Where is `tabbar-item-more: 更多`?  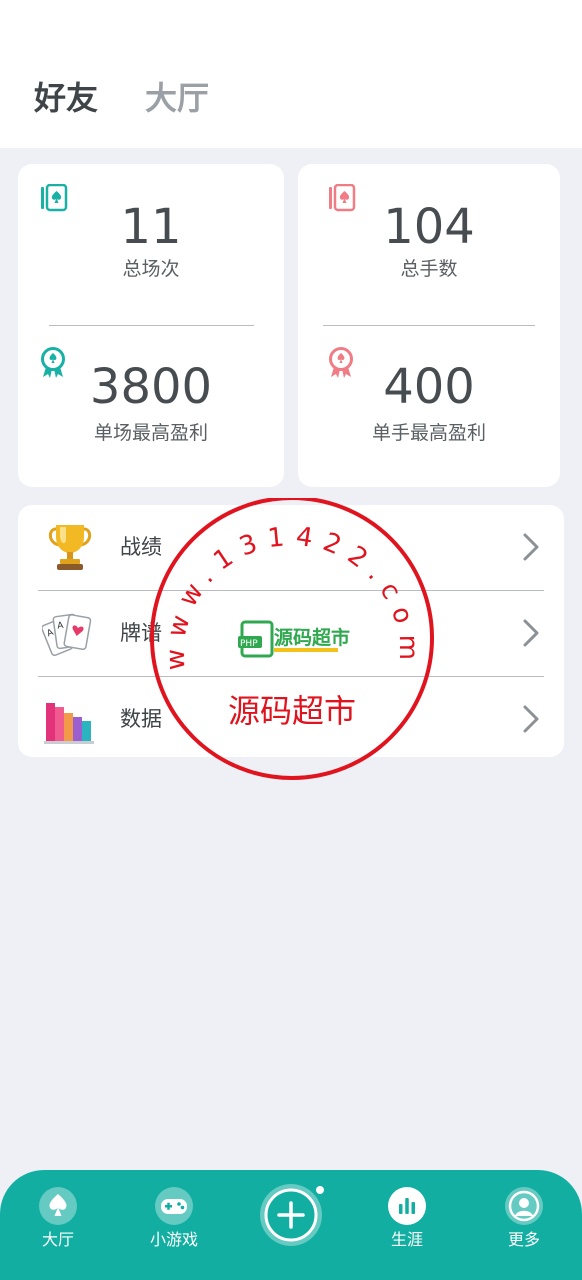
tabbar-item-more: 更多 is located at coordinates (524, 1225).